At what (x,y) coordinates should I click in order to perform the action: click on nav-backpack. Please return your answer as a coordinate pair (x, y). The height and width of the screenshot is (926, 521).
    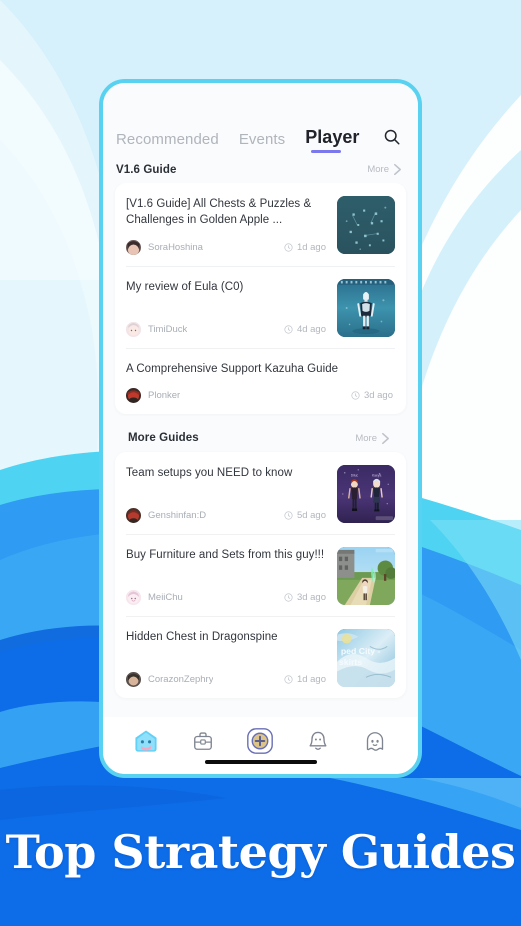
    Looking at the image, I should click on (203, 741).